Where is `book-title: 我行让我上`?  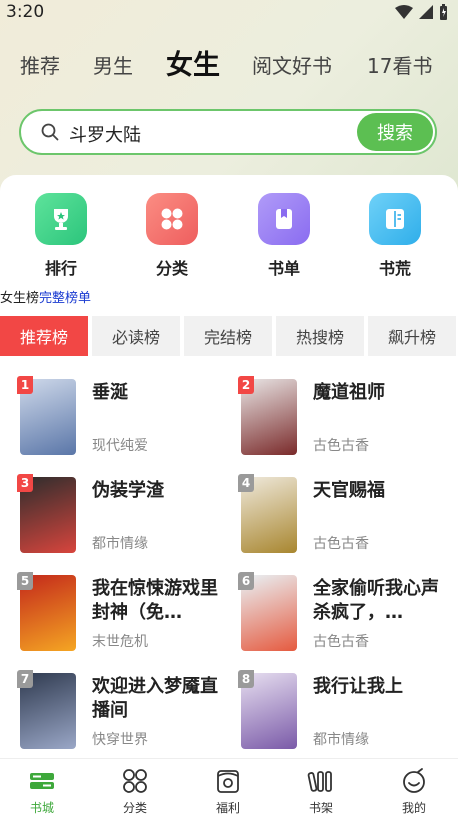
book-title: 我行让我上 is located at coordinates (358, 686).